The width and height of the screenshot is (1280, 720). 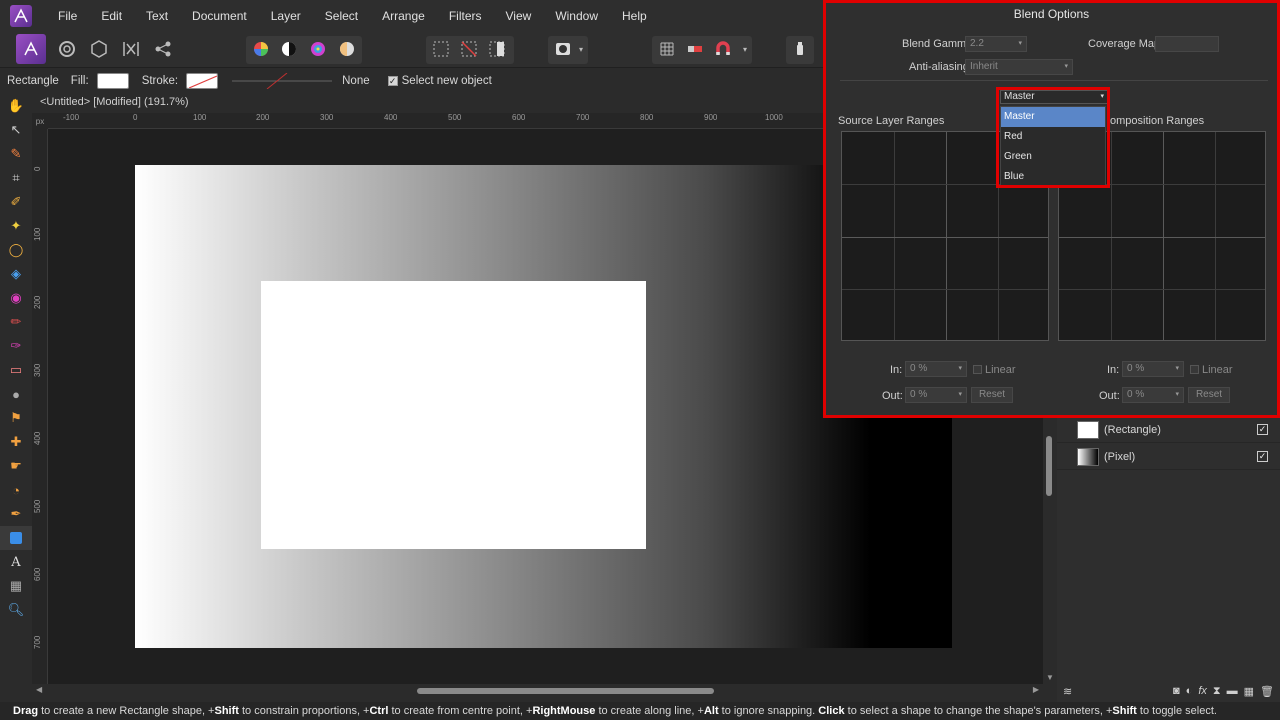 What do you see at coordinates (67, 16) in the screenshot?
I see `menu-file: File` at bounding box center [67, 16].